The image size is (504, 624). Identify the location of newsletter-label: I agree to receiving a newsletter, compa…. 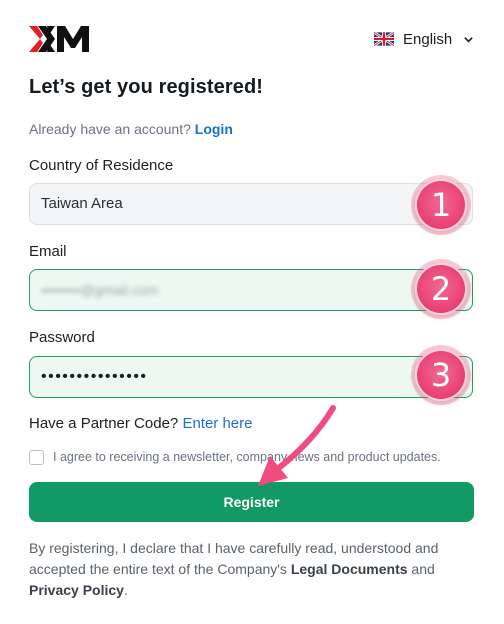
(247, 457).